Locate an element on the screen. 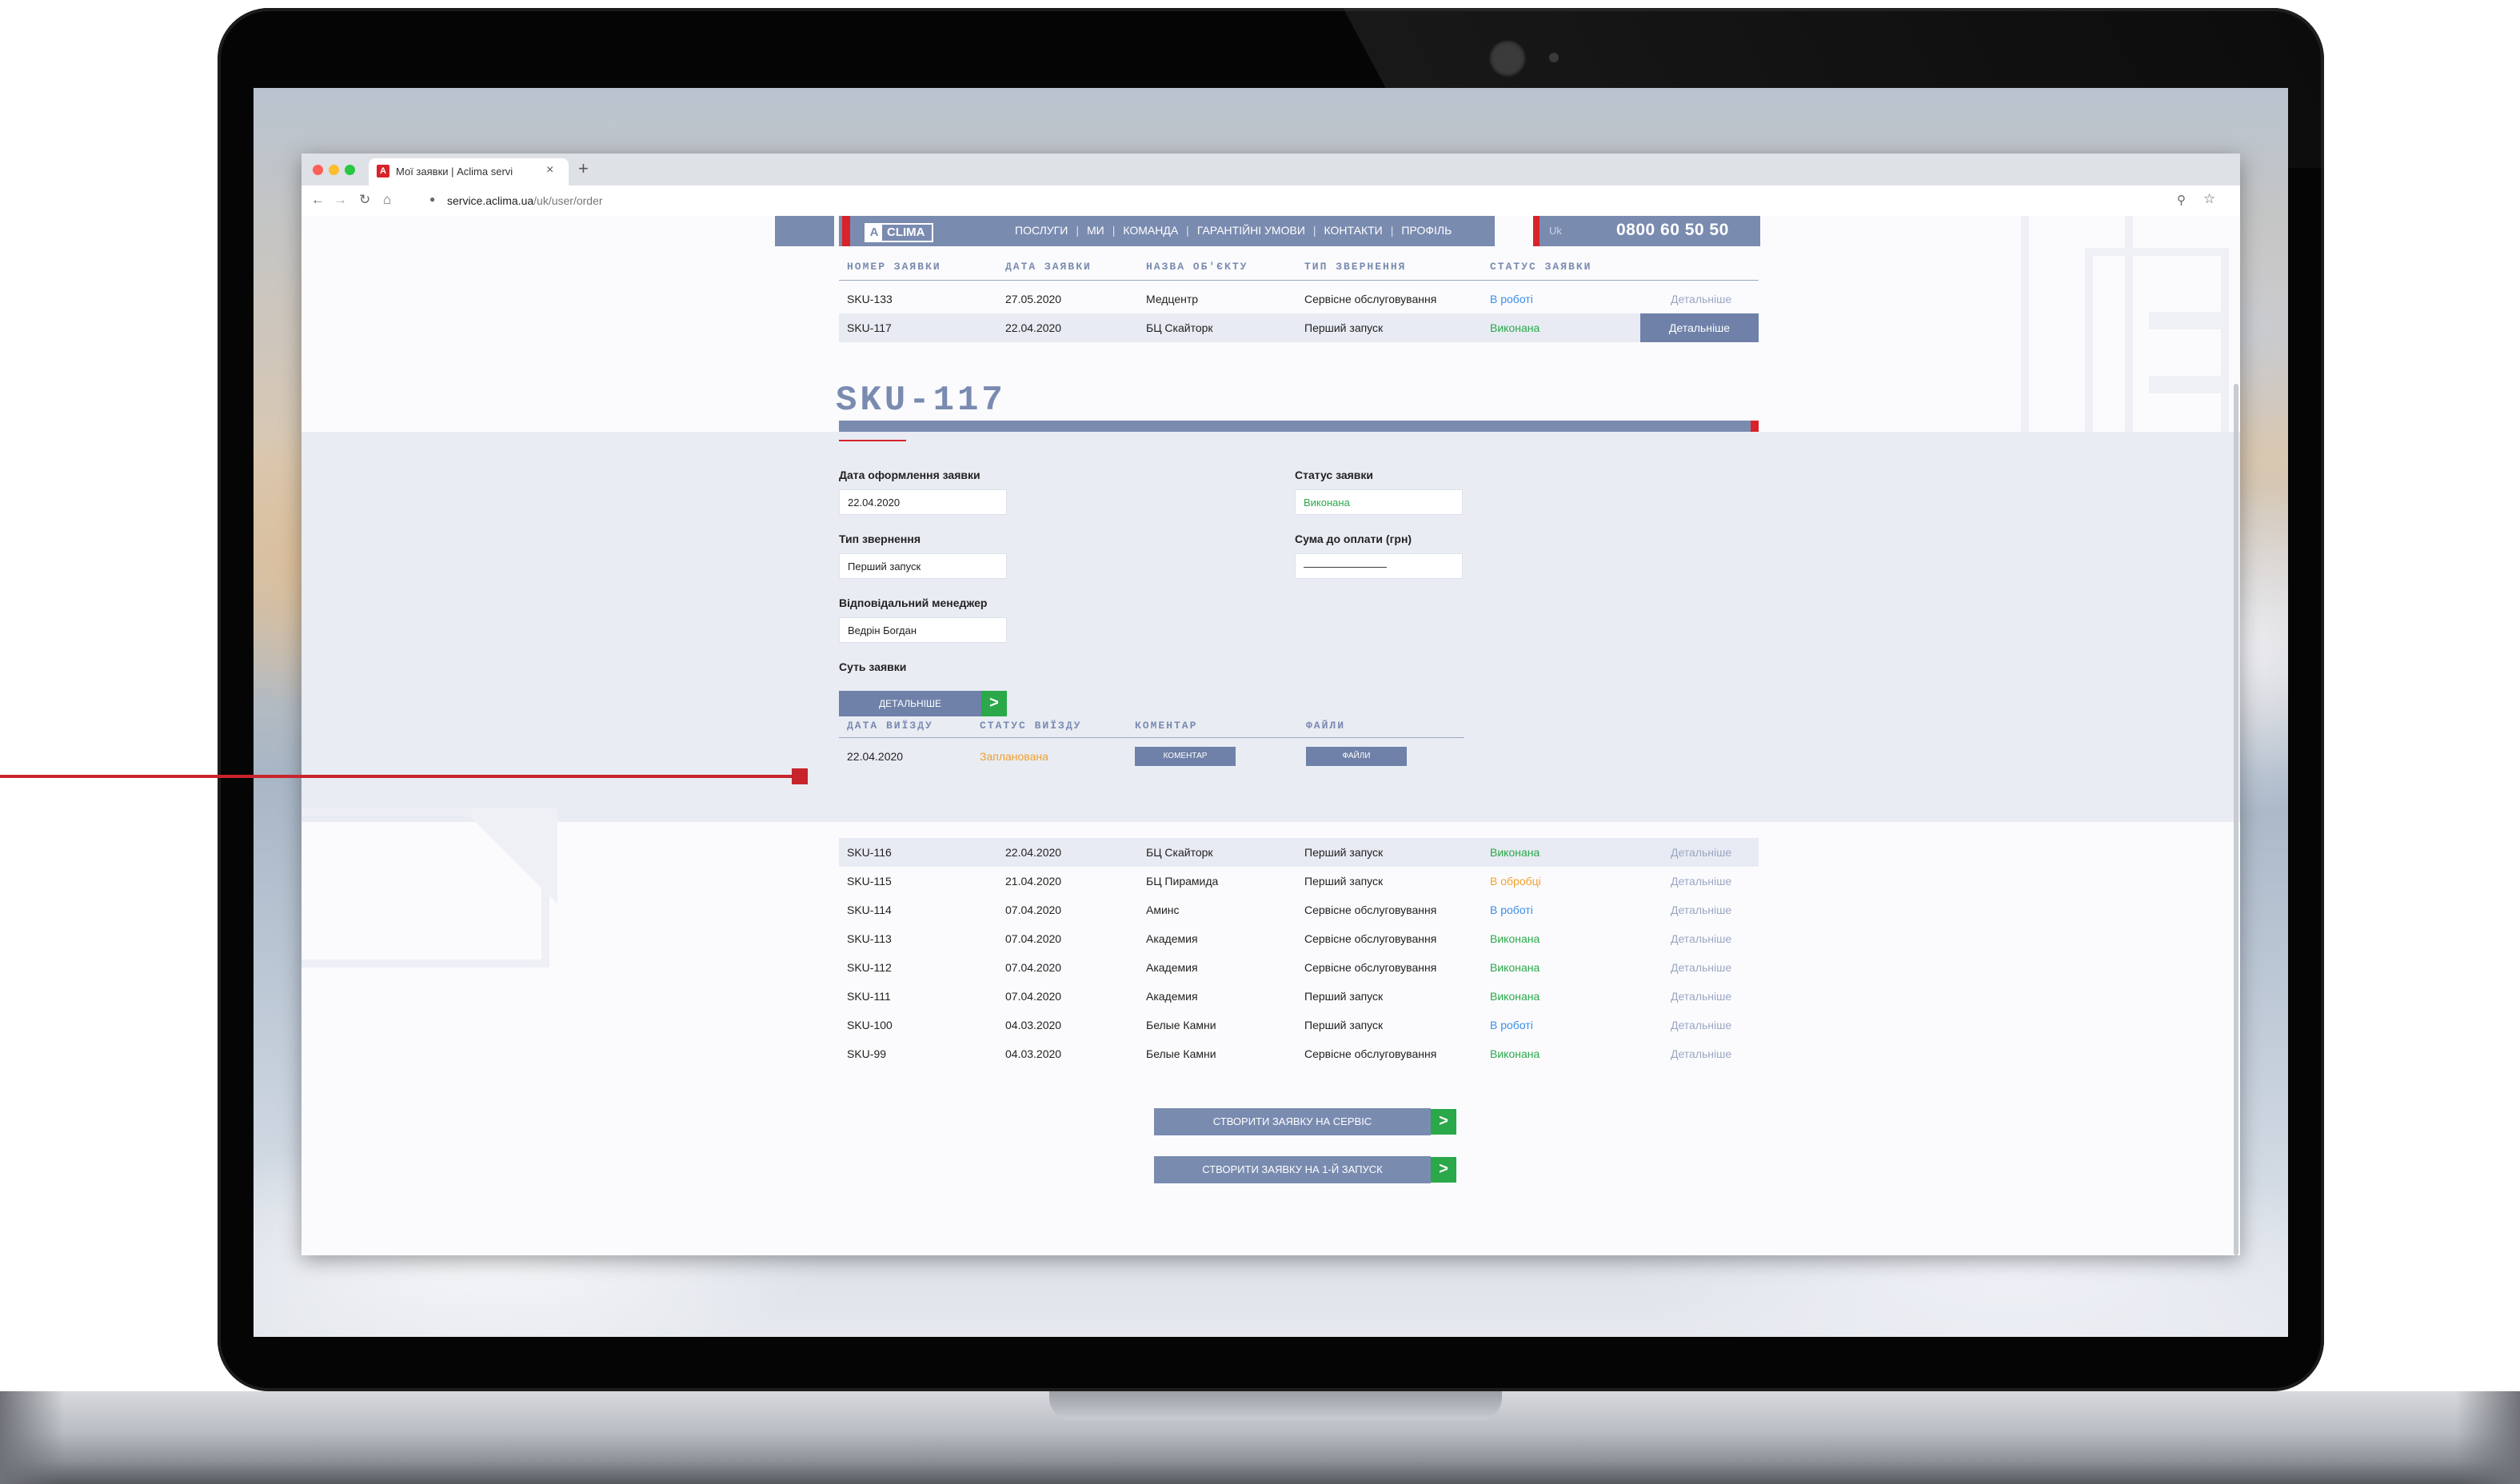 This screenshot has width=2520, height=1484. site-logo: A CLIMA is located at coordinates (899, 232).